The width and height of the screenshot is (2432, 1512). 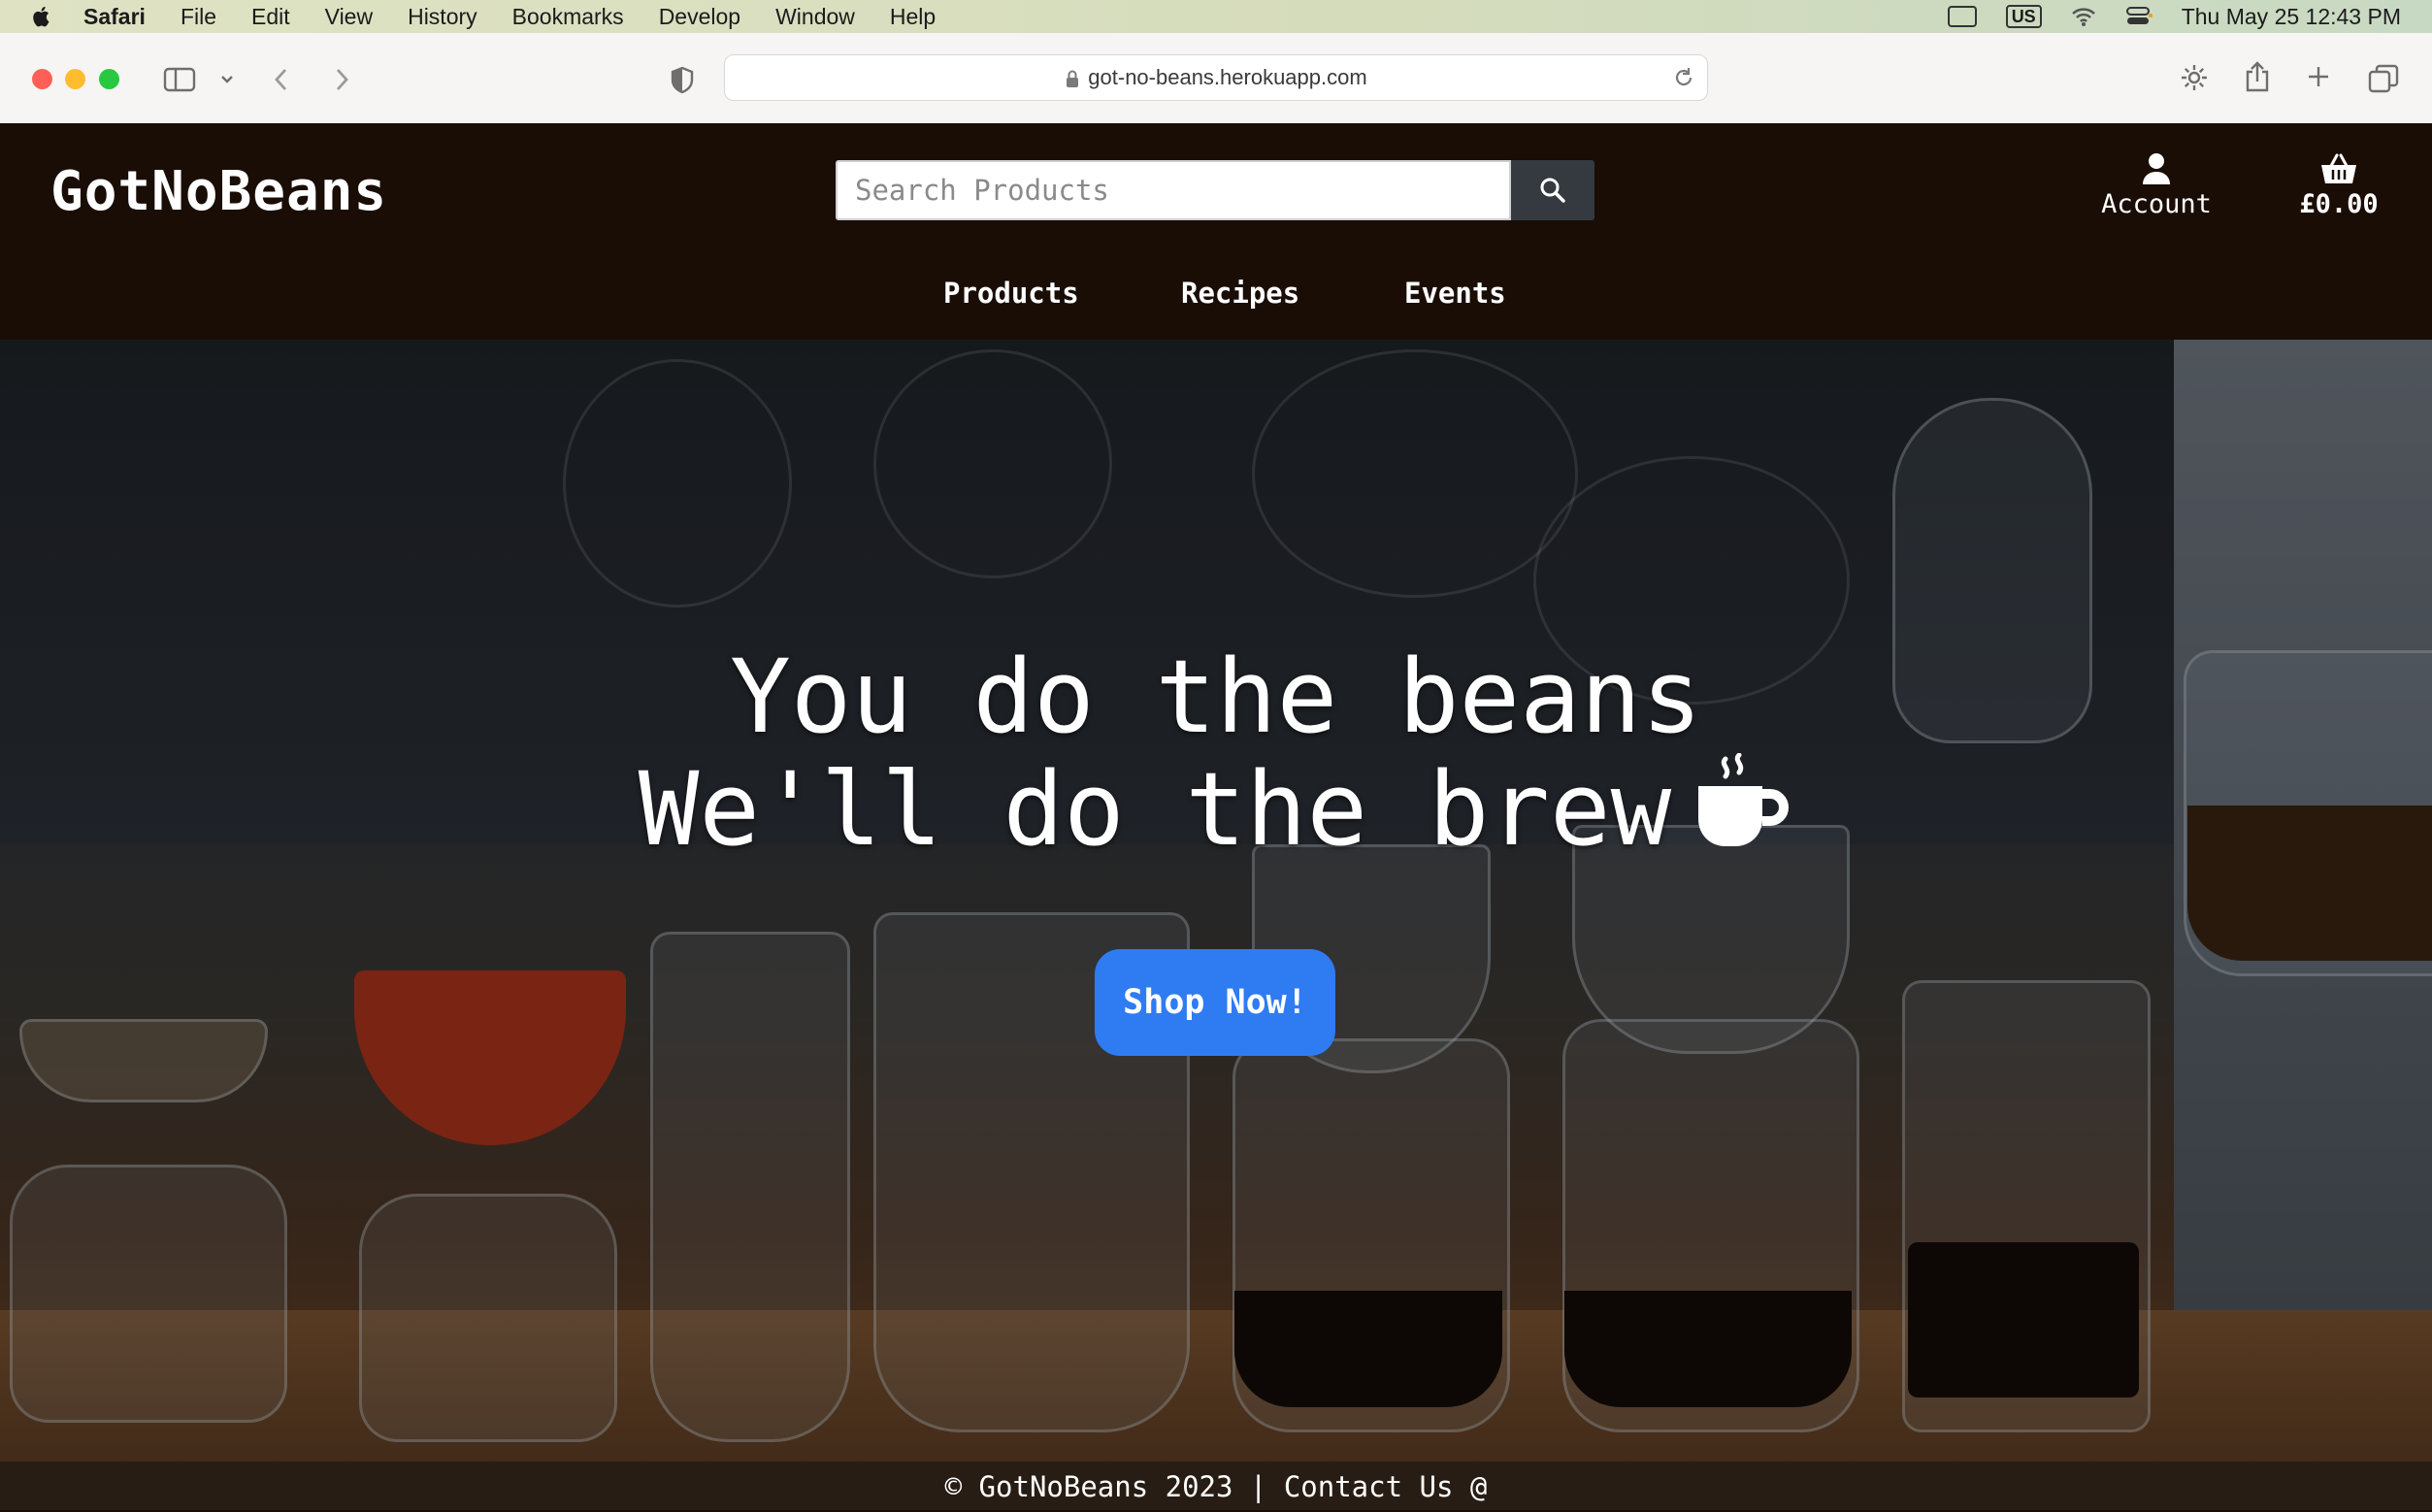 I want to click on search-input, so click(x=1173, y=190).